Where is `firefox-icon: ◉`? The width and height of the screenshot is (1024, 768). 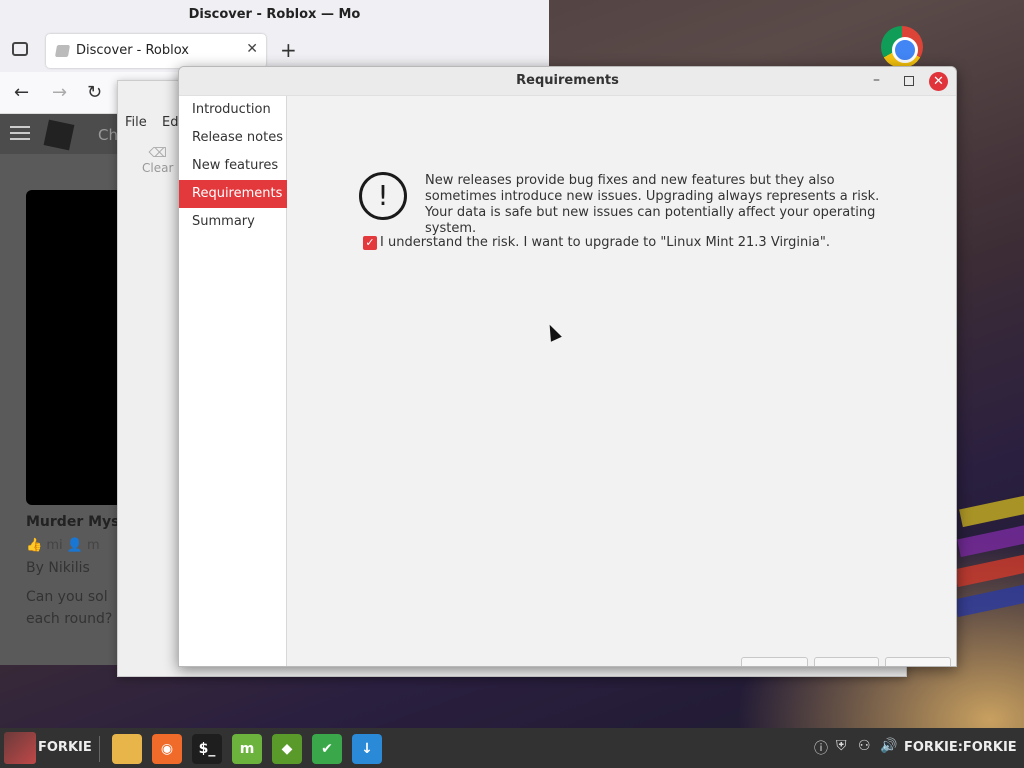 firefox-icon: ◉ is located at coordinates (167, 749).